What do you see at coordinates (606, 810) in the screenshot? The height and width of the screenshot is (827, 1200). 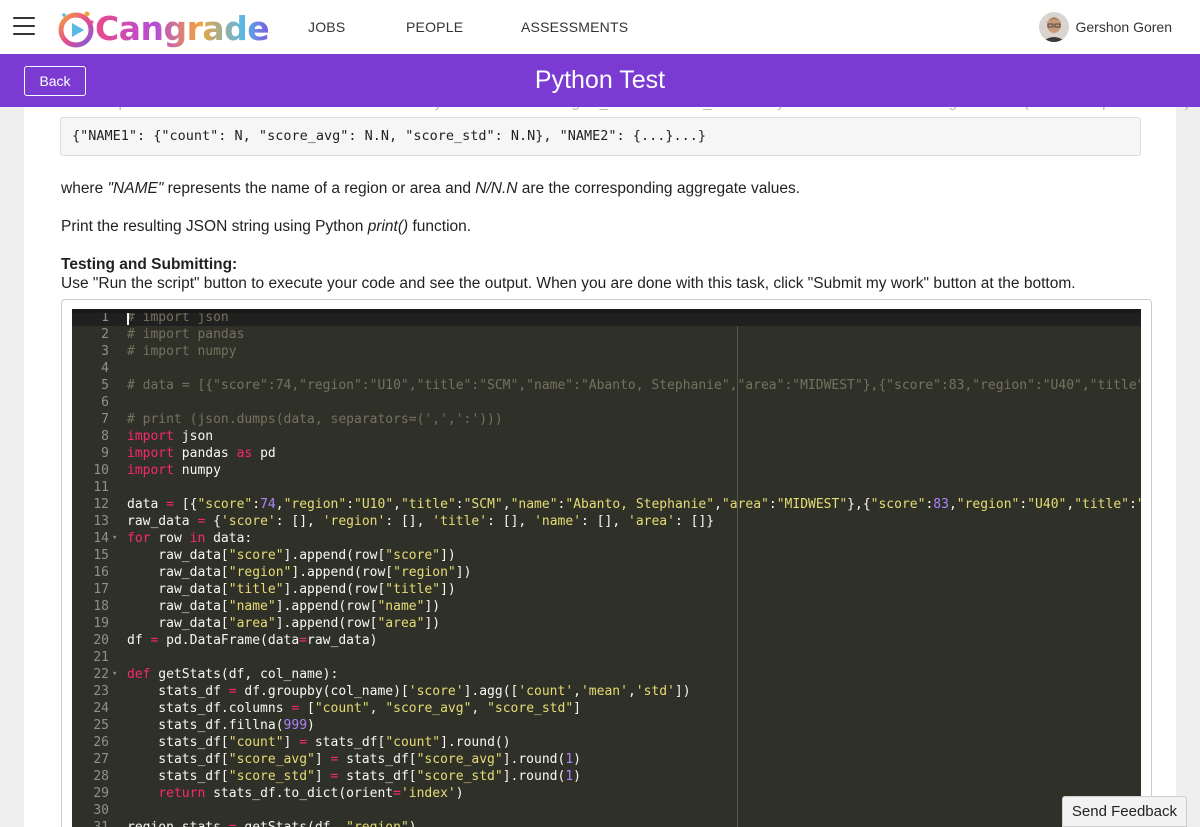 I see `code-line: 30` at bounding box center [606, 810].